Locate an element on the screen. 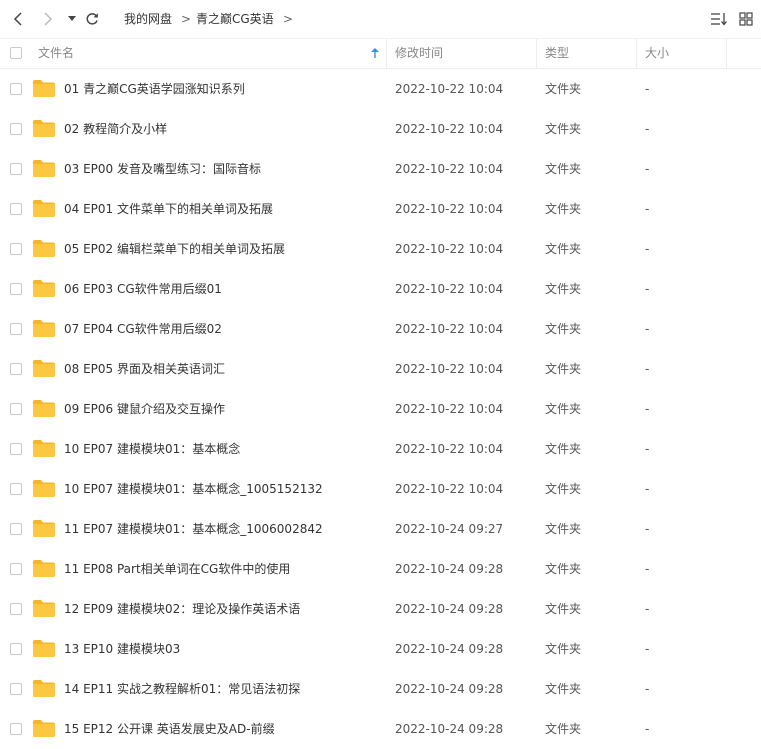 This screenshot has height=749, width=761. file-name: 08 EP05 界面及相关英语词汇 is located at coordinates (144, 369).